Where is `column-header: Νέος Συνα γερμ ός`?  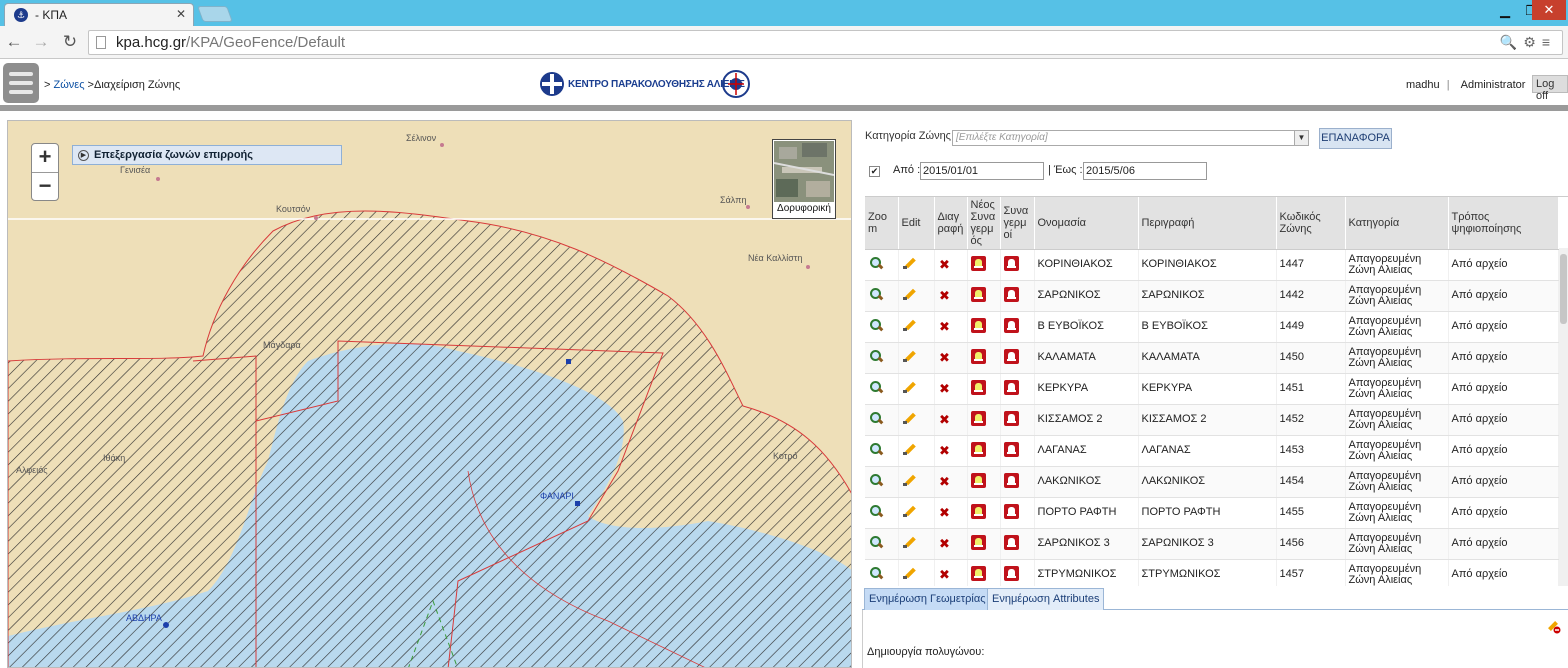
column-header: Νέος Συνα γερμ ός is located at coordinates (984, 223).